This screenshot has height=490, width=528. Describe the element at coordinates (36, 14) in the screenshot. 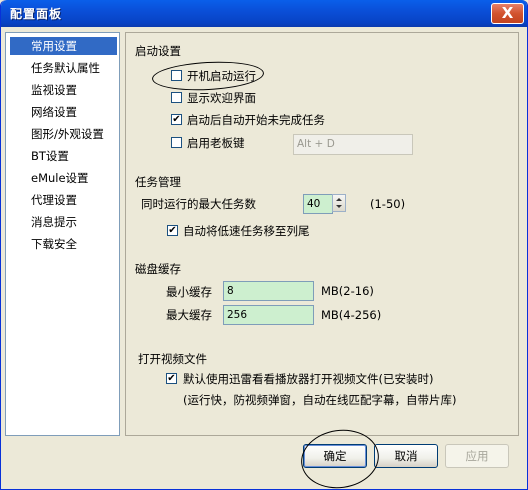

I see `window-title: 配置面板` at that location.